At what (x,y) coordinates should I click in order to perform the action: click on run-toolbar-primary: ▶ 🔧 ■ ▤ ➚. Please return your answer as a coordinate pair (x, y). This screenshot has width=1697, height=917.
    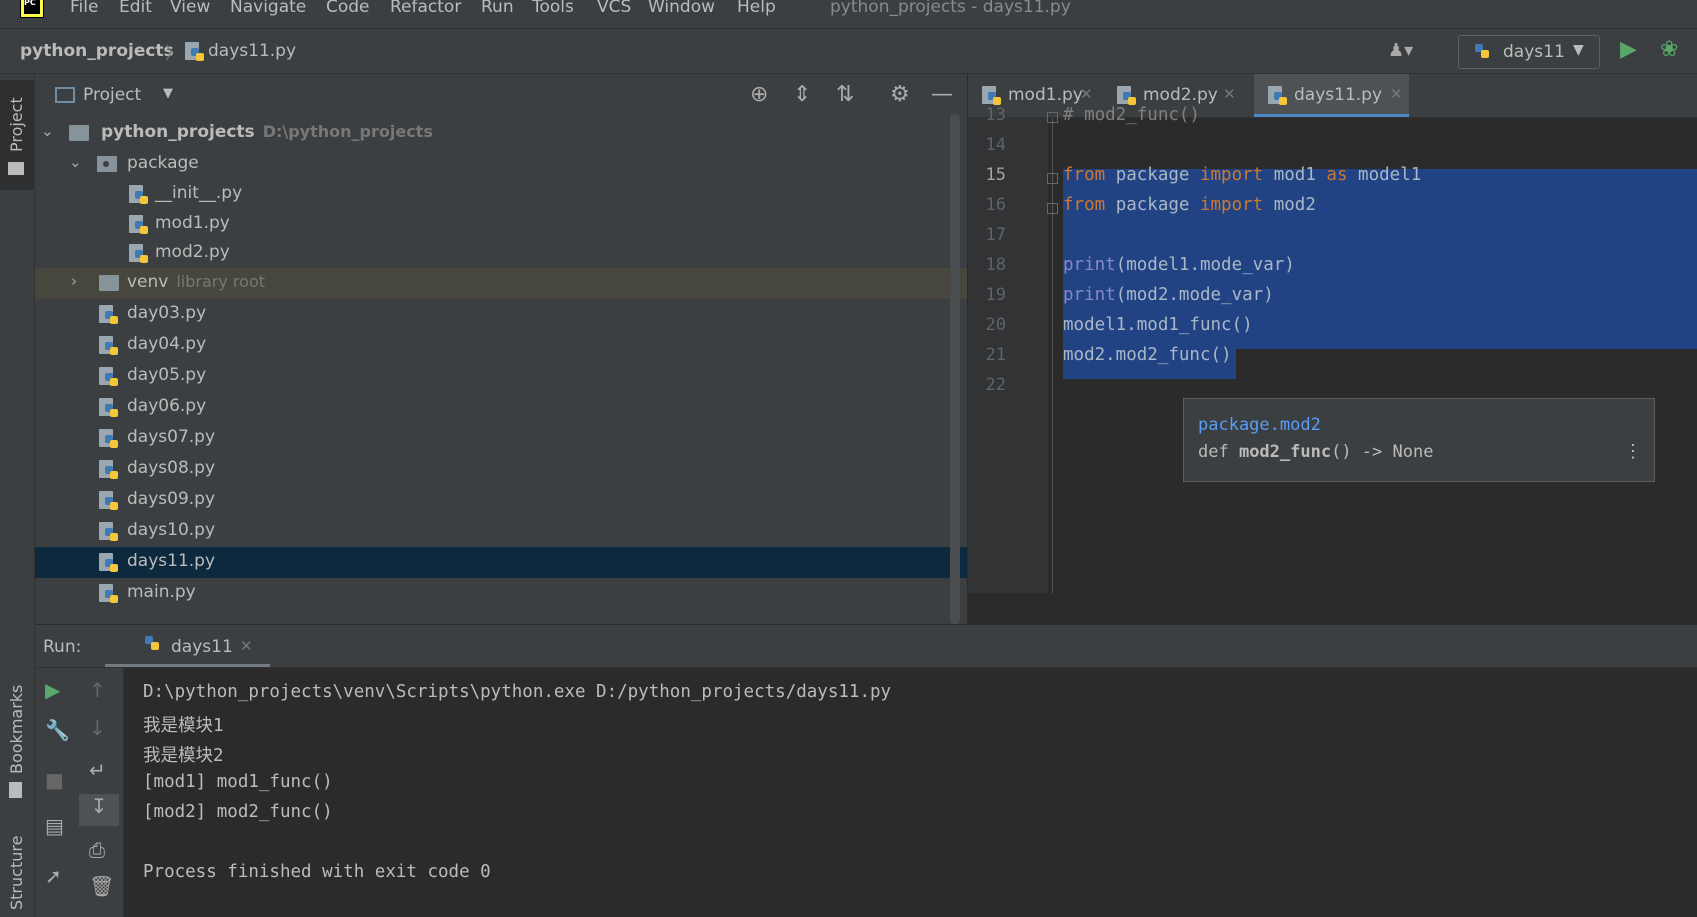
    Looking at the image, I should click on (57, 792).